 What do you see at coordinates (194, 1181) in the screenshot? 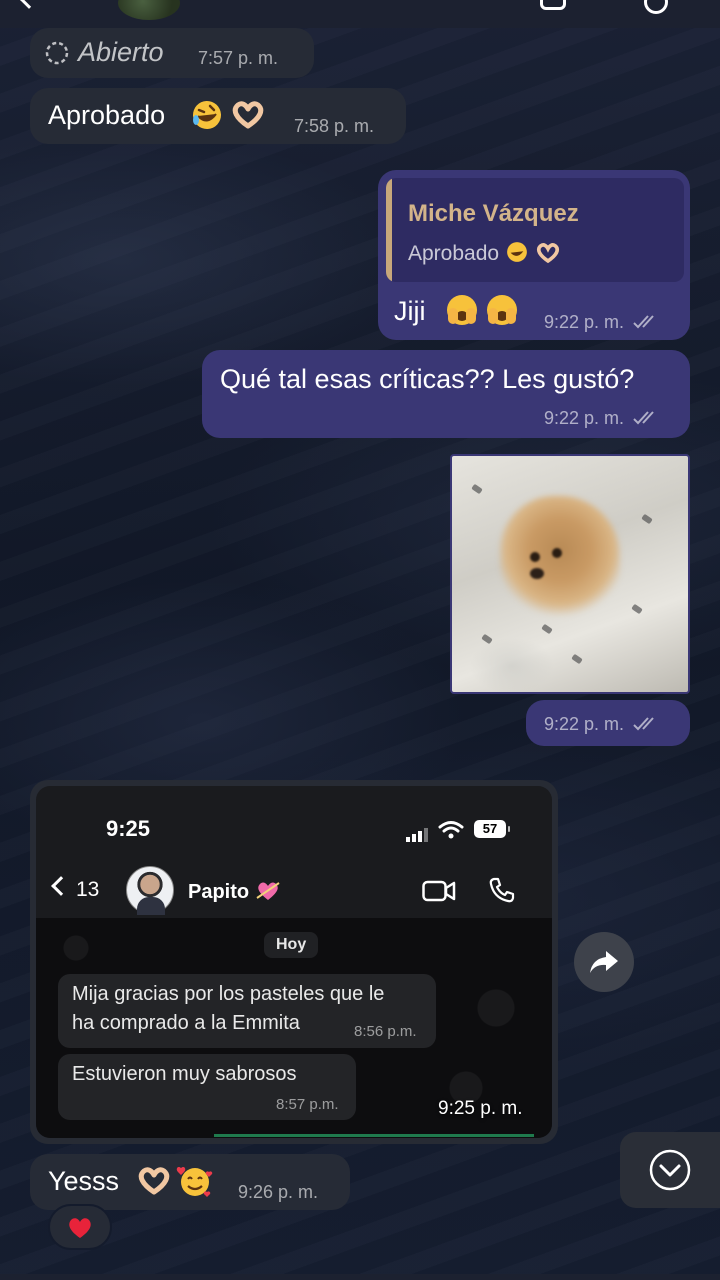
I see `smiling-face-with-hearts-emoji-icon` at bounding box center [194, 1181].